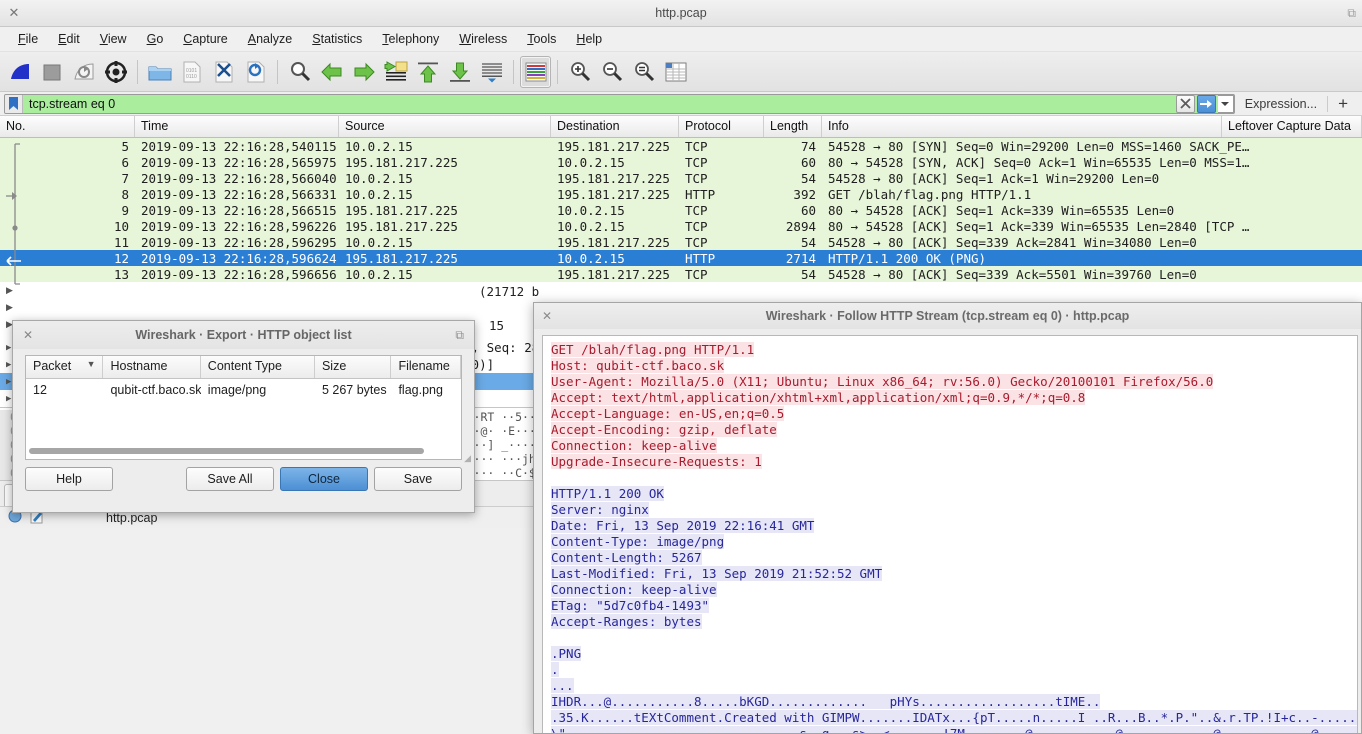 This screenshot has width=1362, height=734. Describe the element at coordinates (954, 510) in the screenshot. I see `stream-line: Server: nginx` at that location.